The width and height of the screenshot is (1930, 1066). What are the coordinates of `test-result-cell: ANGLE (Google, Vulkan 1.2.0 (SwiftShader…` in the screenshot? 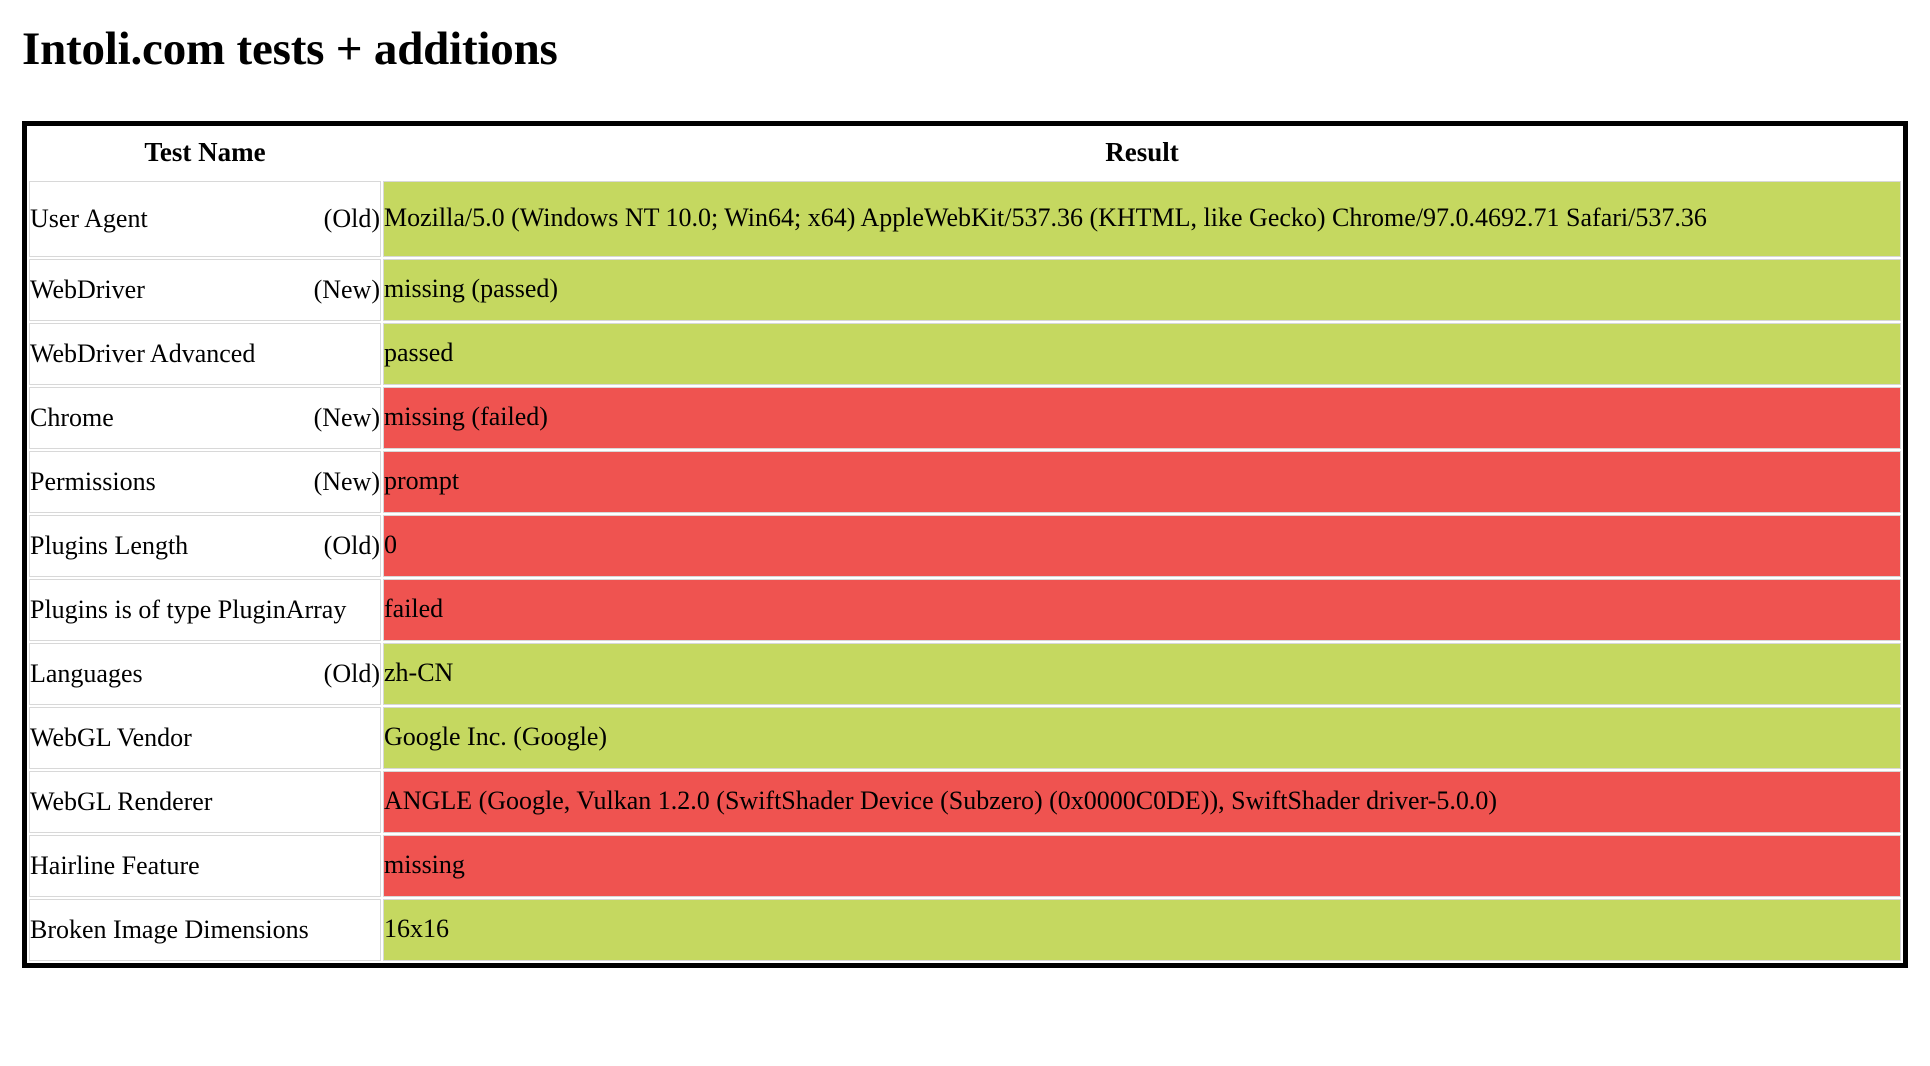 It's located at (1142, 801).